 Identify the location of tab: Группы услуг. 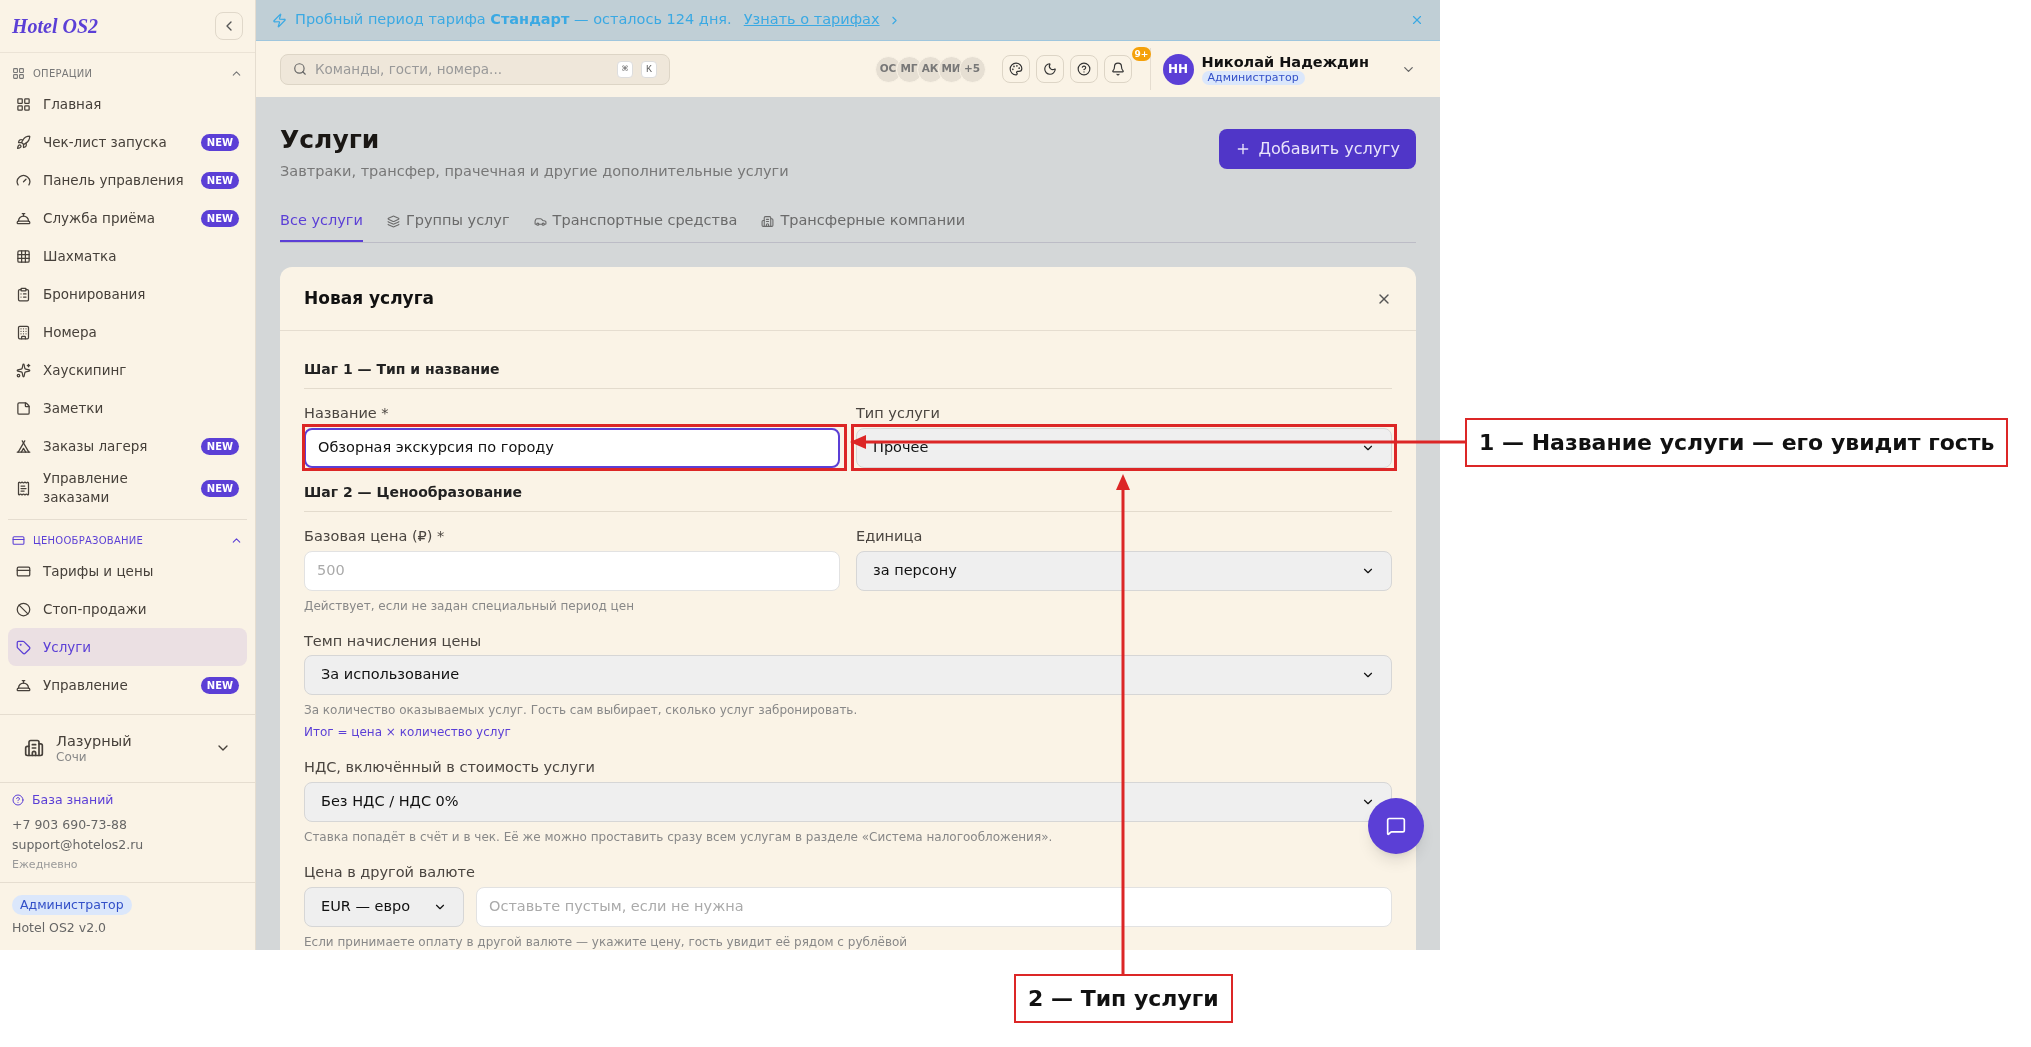
(448, 226).